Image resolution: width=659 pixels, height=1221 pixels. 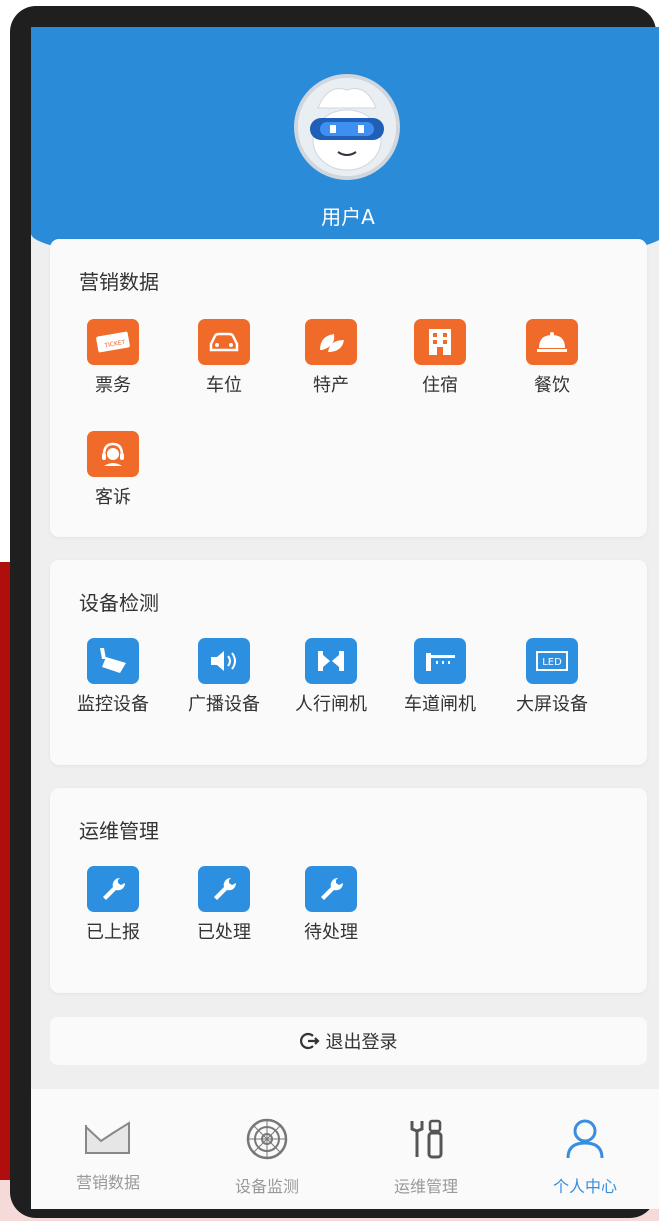 I want to click on radar-icon, so click(x=267, y=1139).